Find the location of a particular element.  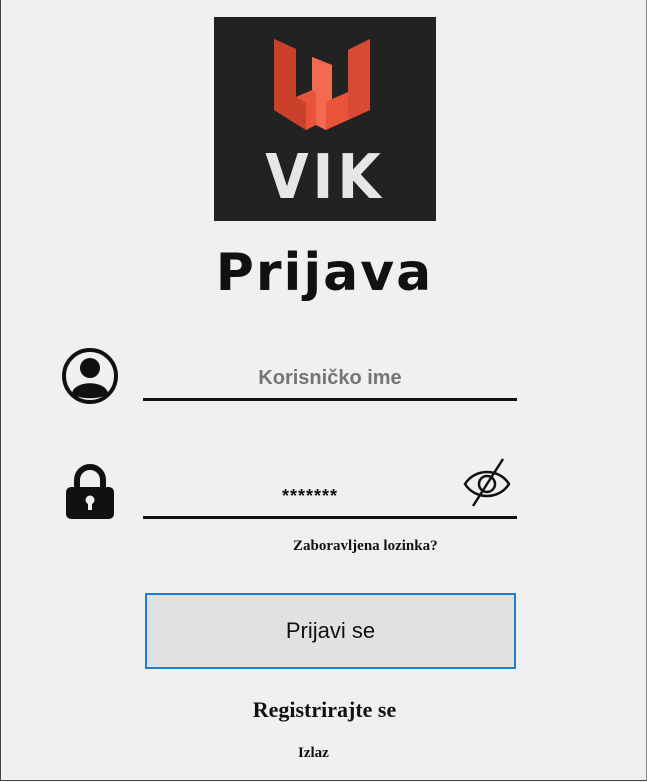

lock-icon is located at coordinates (90, 494).